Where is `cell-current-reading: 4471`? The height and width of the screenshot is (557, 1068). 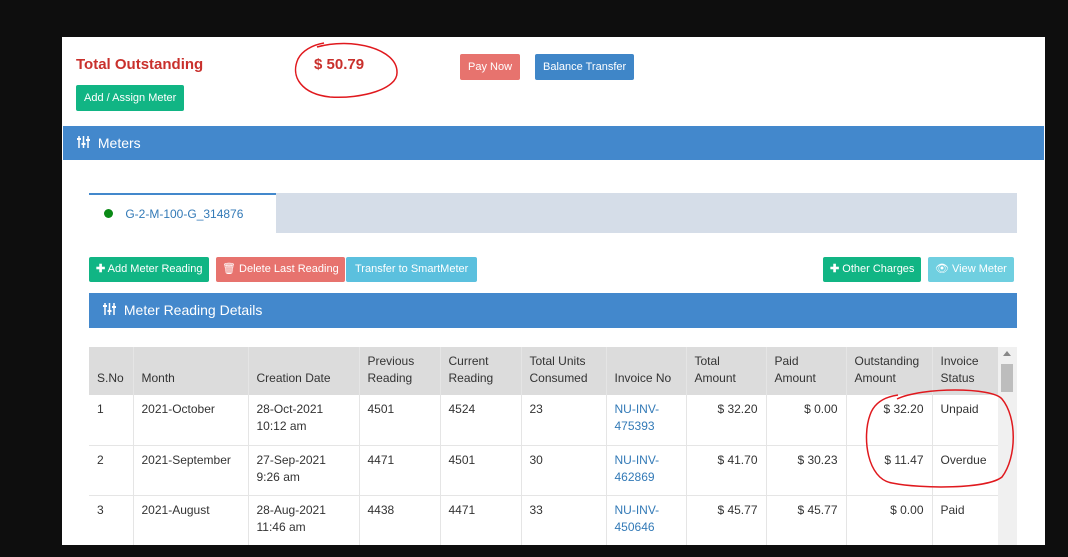 cell-current-reading: 4471 is located at coordinates (481, 520).